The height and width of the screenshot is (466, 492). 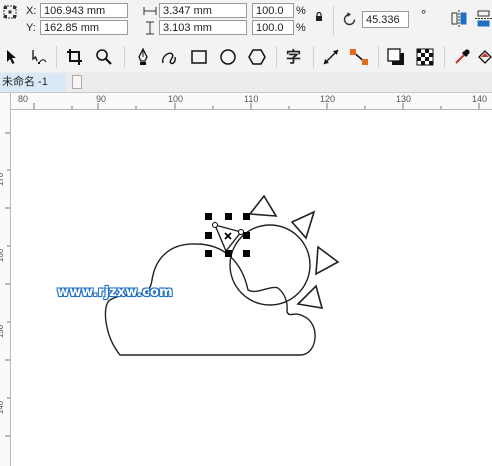 What do you see at coordinates (143, 57) in the screenshot?
I see `pen-tool-icon` at bounding box center [143, 57].